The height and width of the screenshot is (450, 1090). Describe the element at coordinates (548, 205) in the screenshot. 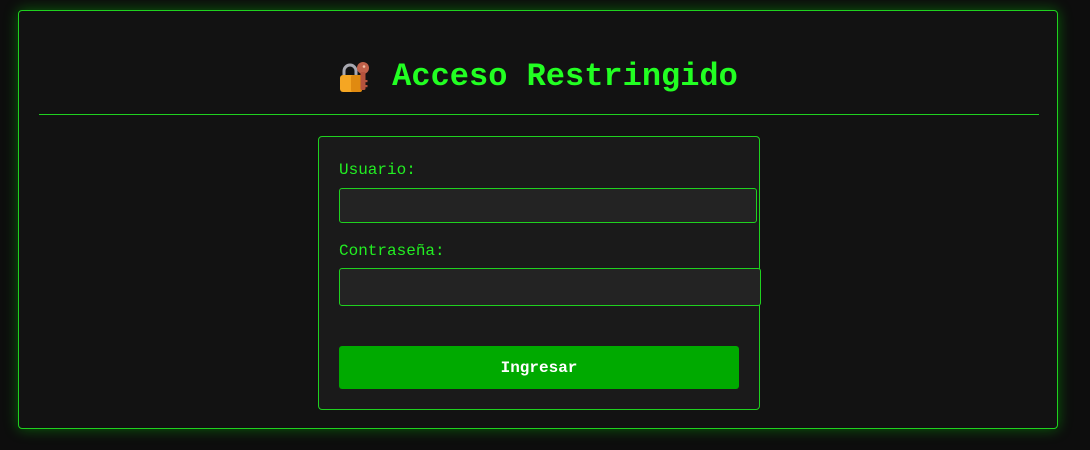

I see `username-input` at that location.